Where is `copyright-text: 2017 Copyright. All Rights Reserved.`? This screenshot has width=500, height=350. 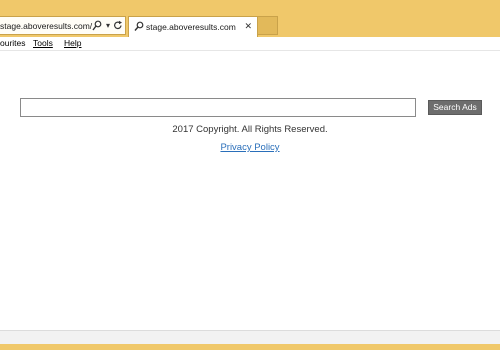 copyright-text: 2017 Copyright. All Rights Reserved. is located at coordinates (250, 129).